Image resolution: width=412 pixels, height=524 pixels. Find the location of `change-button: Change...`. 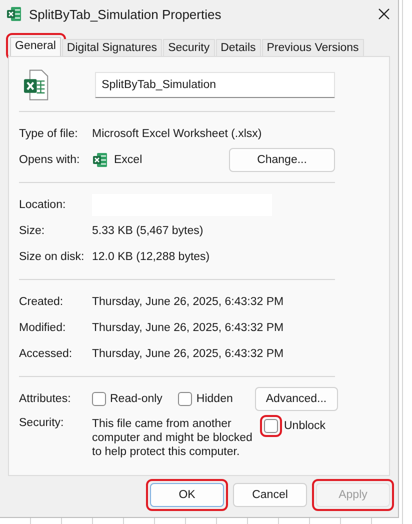

change-button: Change... is located at coordinates (282, 160).